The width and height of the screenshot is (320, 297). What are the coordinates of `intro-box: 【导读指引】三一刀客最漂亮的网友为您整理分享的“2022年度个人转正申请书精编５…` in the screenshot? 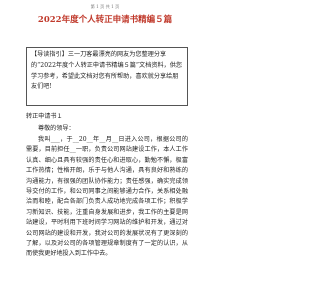 It's located at (107, 76).